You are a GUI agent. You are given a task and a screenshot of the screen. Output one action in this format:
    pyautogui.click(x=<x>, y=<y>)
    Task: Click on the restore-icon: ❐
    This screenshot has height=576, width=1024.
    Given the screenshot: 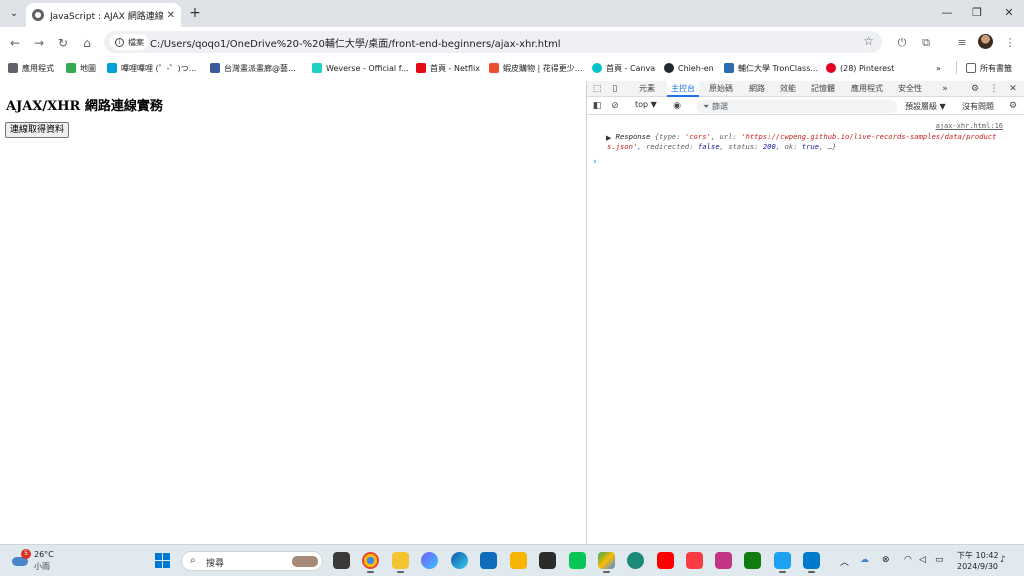 What is the action you would take?
    pyautogui.click(x=977, y=13)
    